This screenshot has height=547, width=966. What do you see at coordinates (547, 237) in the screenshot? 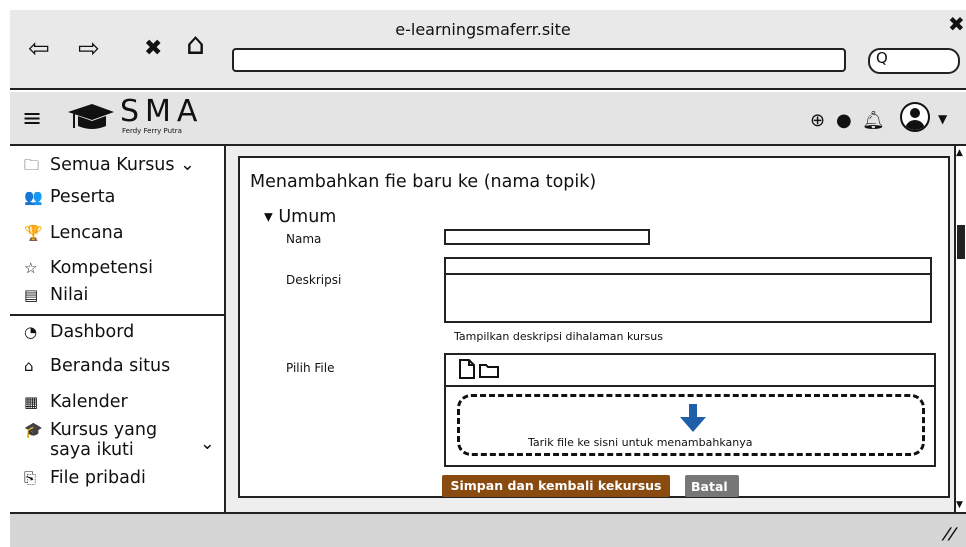
I see `nama-input` at bounding box center [547, 237].